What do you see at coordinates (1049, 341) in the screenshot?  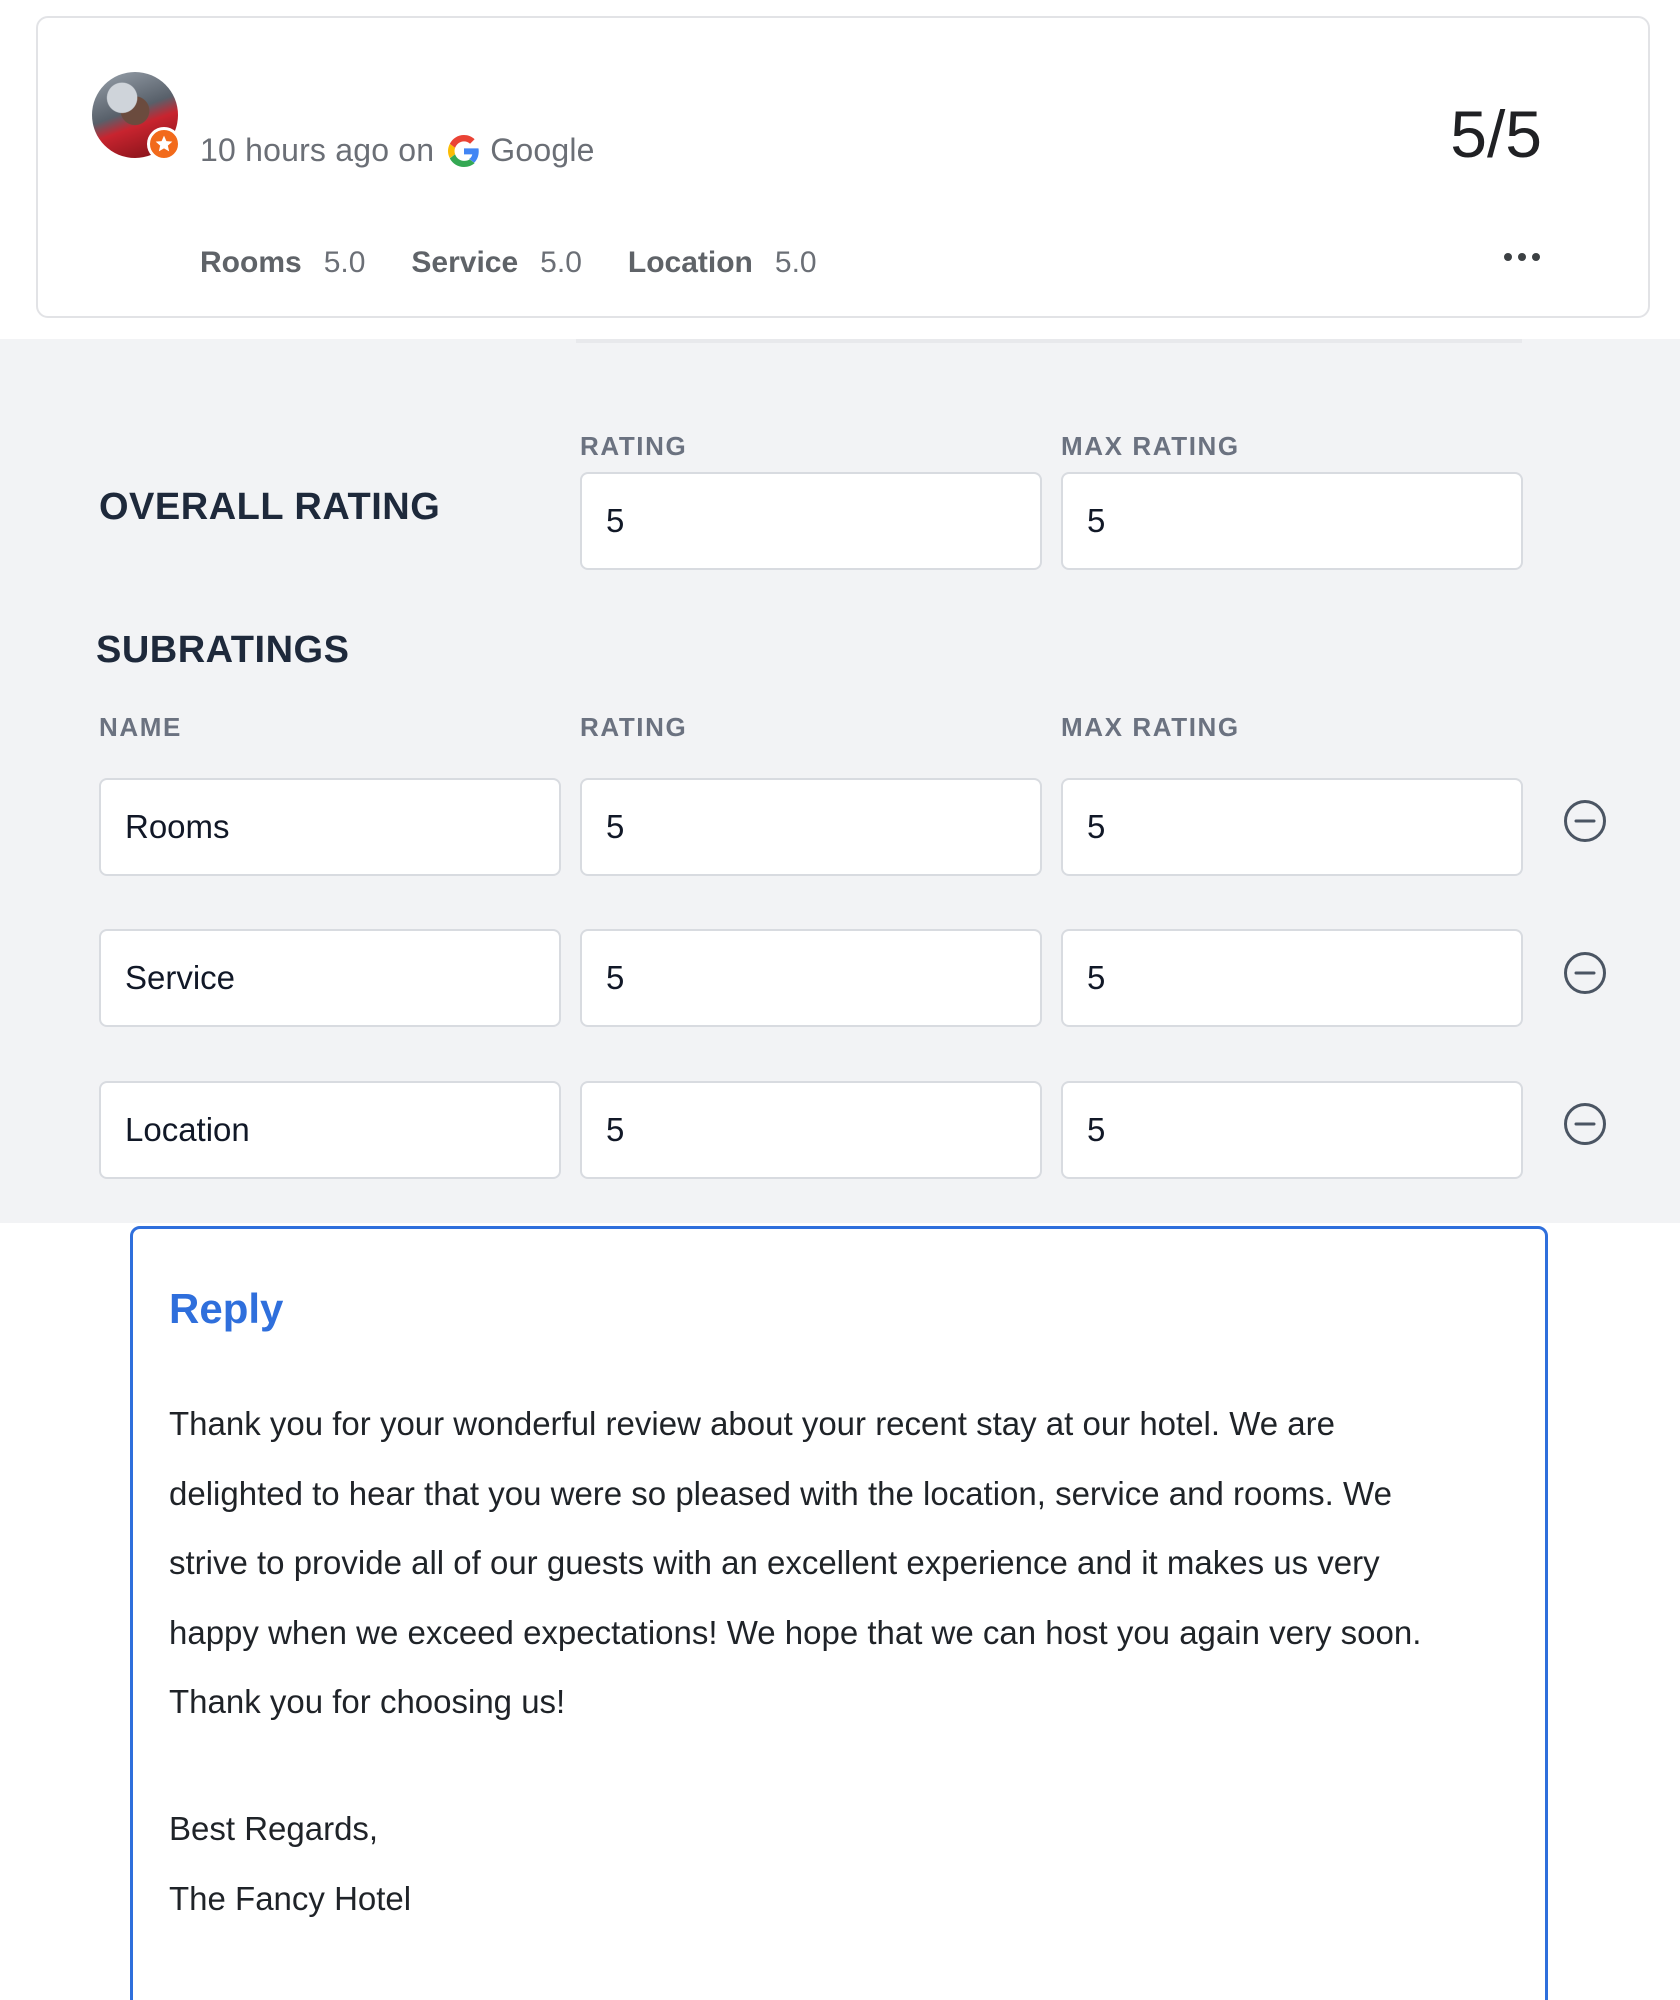 I see `divider` at bounding box center [1049, 341].